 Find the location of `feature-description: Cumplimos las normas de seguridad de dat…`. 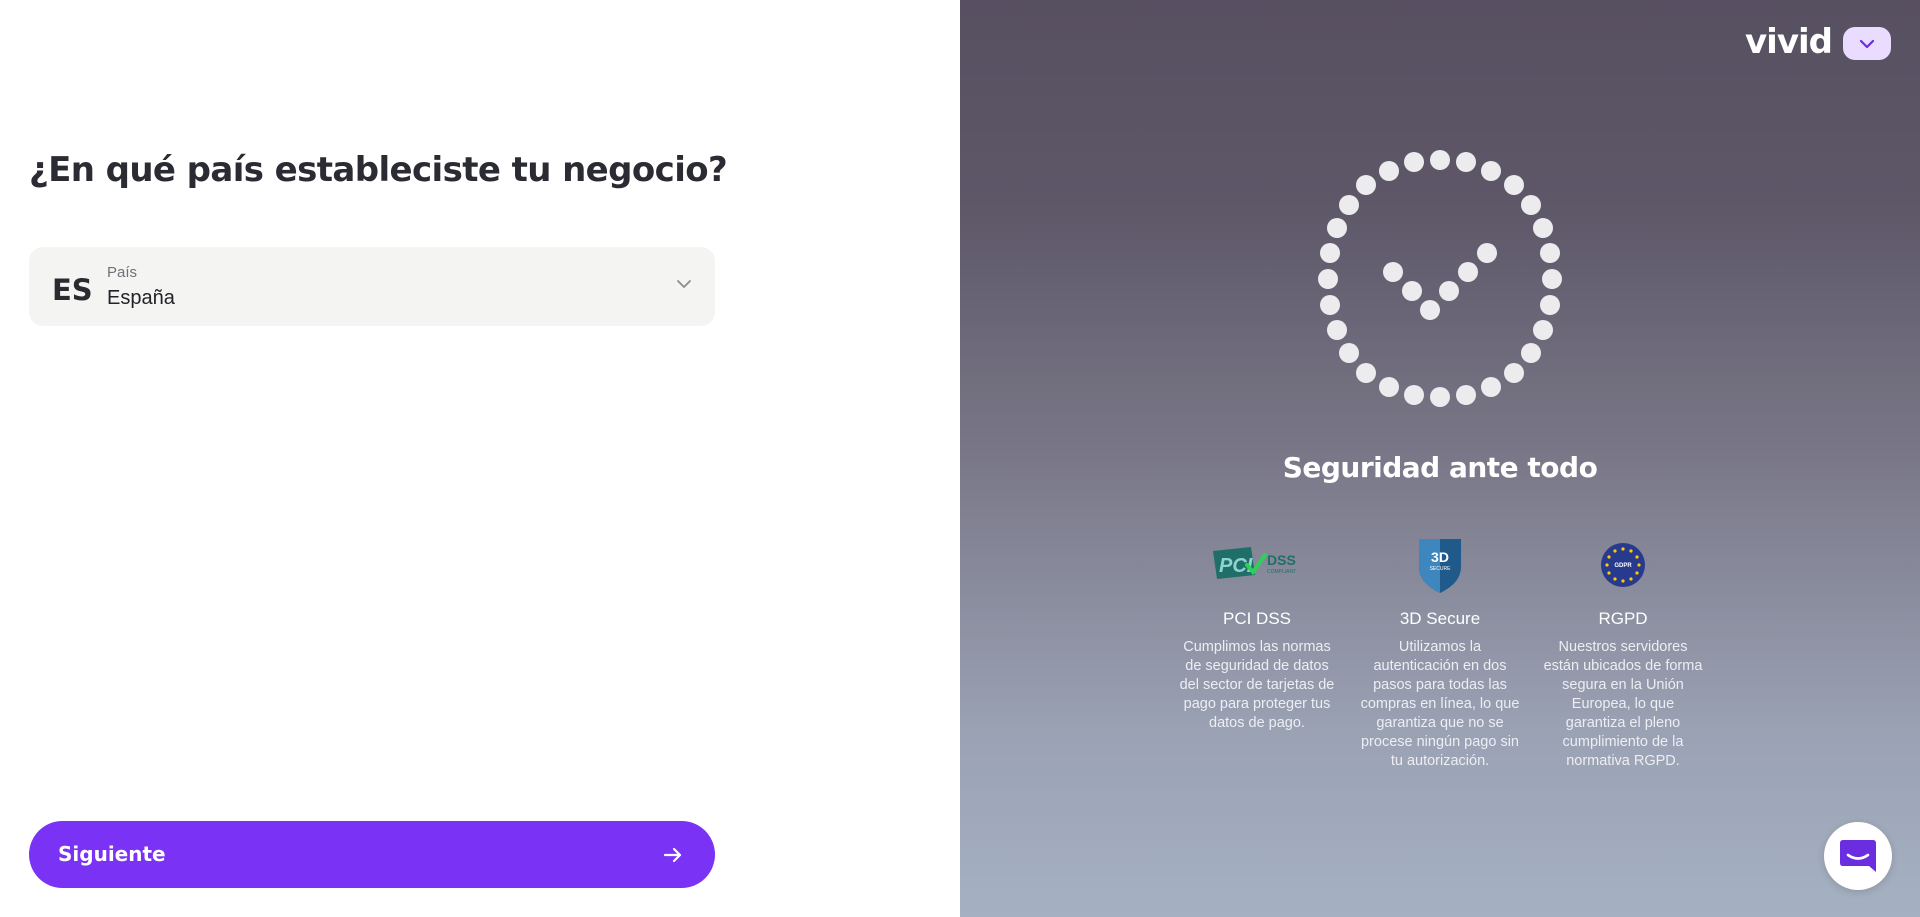

feature-description: Cumplimos las normas de seguridad de dat… is located at coordinates (1257, 685).